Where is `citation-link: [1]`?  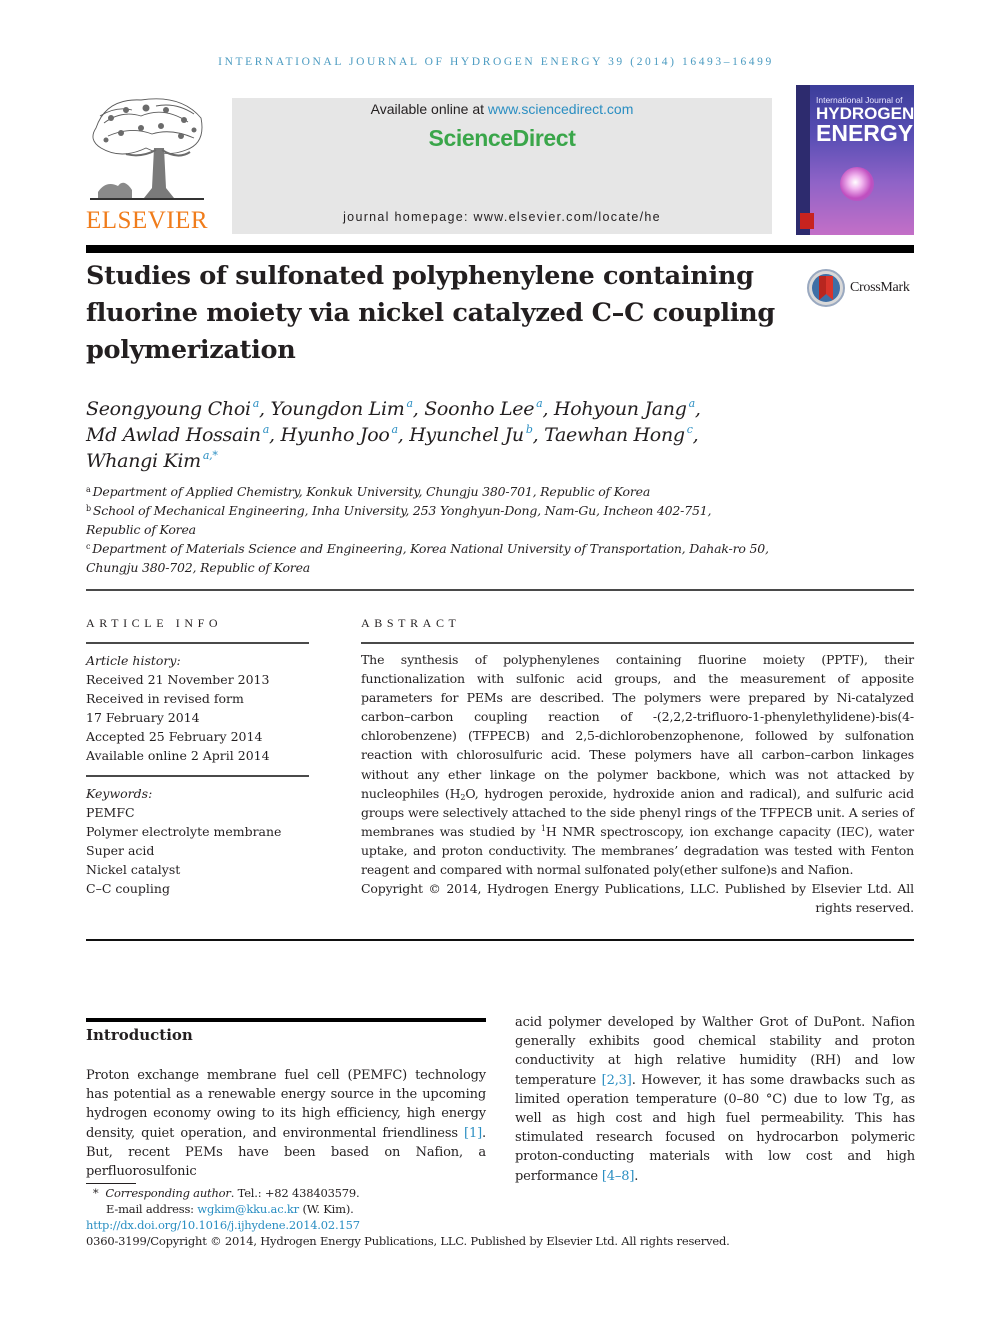
citation-link: [1] is located at coordinates (473, 1133).